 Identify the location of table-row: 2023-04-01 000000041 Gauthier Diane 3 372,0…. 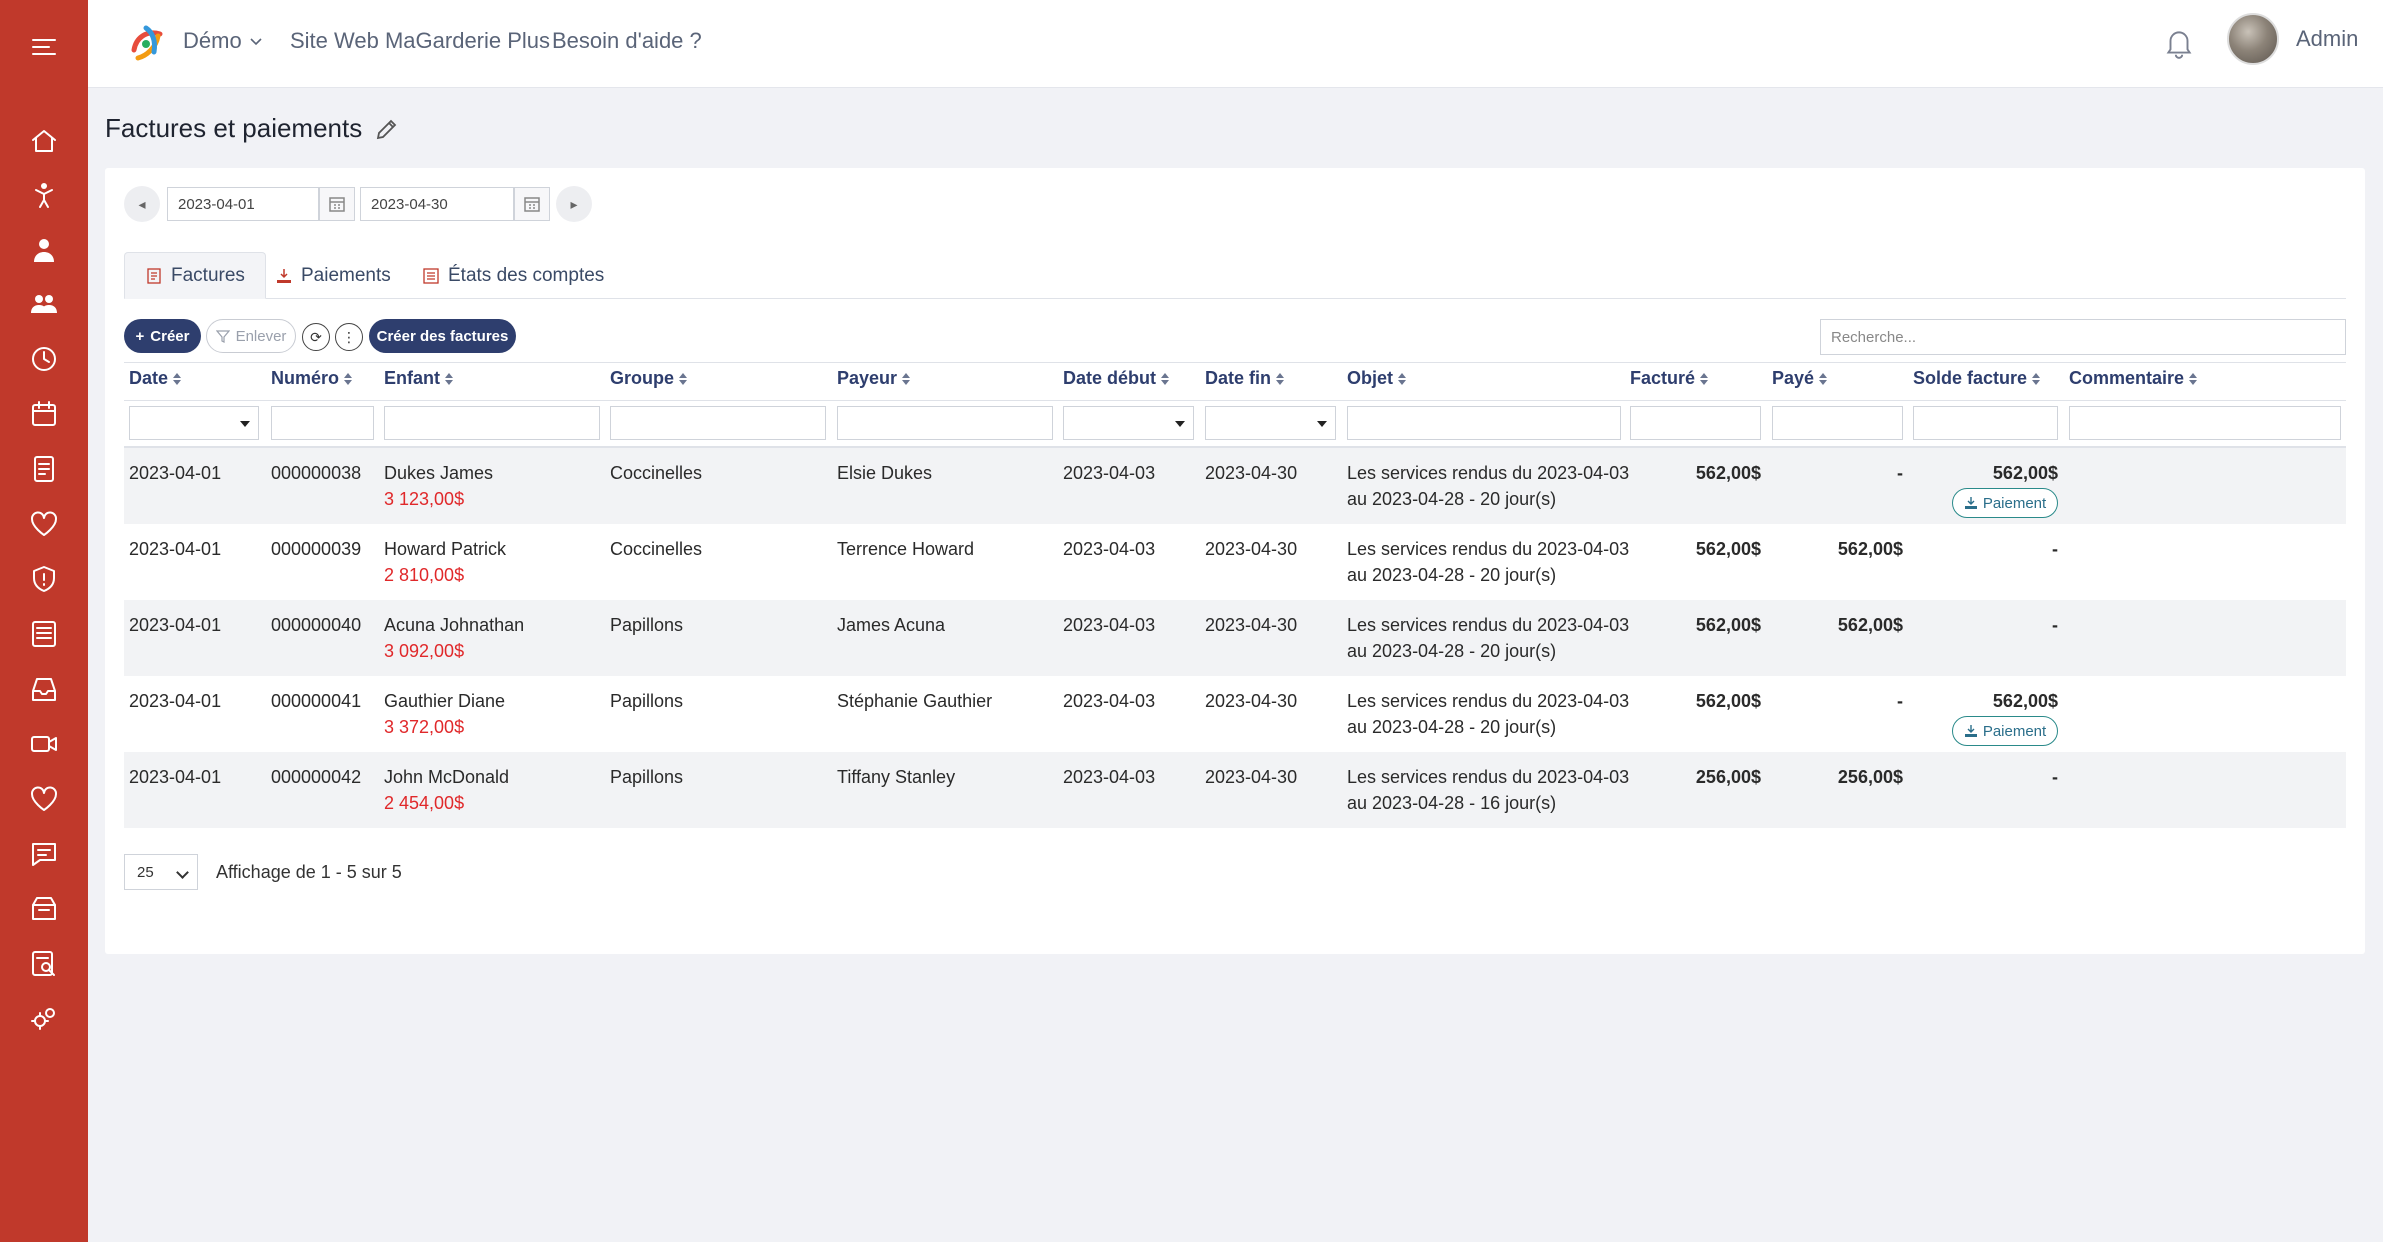
(1235, 714).